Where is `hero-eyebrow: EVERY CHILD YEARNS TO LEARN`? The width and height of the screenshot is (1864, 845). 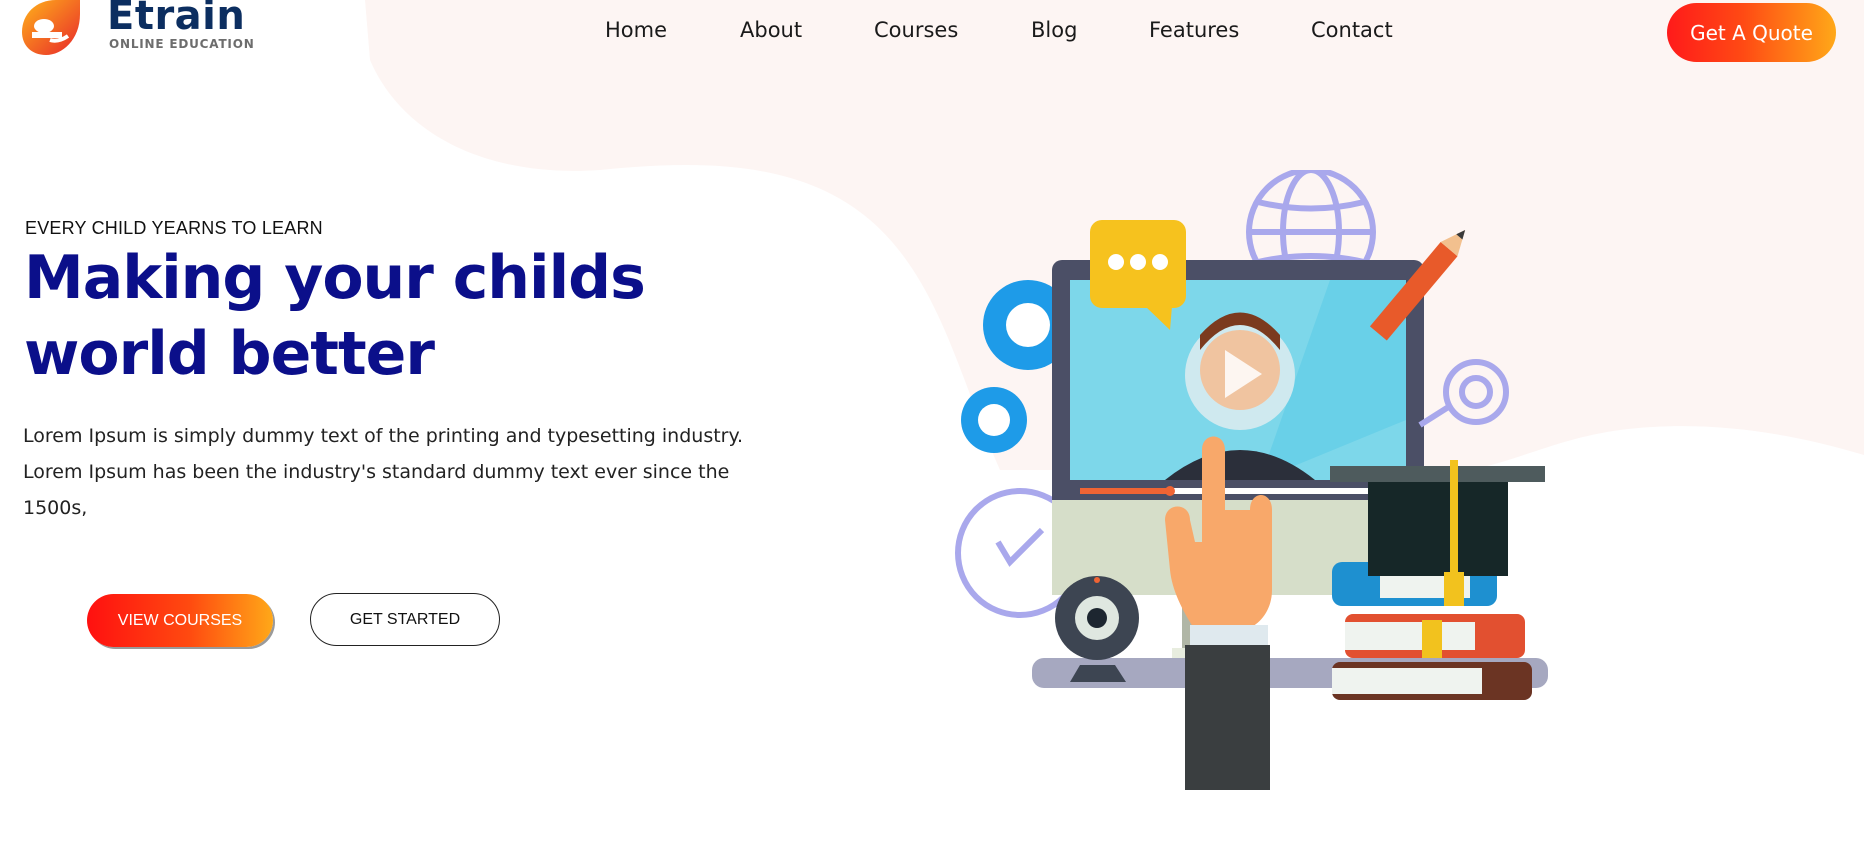 hero-eyebrow: EVERY CHILD YEARNS TO LEARN is located at coordinates (174, 228).